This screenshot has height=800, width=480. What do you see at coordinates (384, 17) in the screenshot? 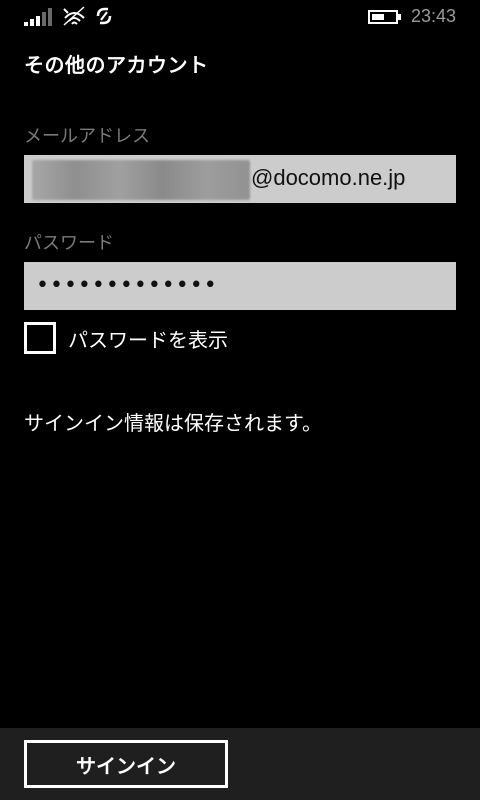
I see `battery-icon` at bounding box center [384, 17].